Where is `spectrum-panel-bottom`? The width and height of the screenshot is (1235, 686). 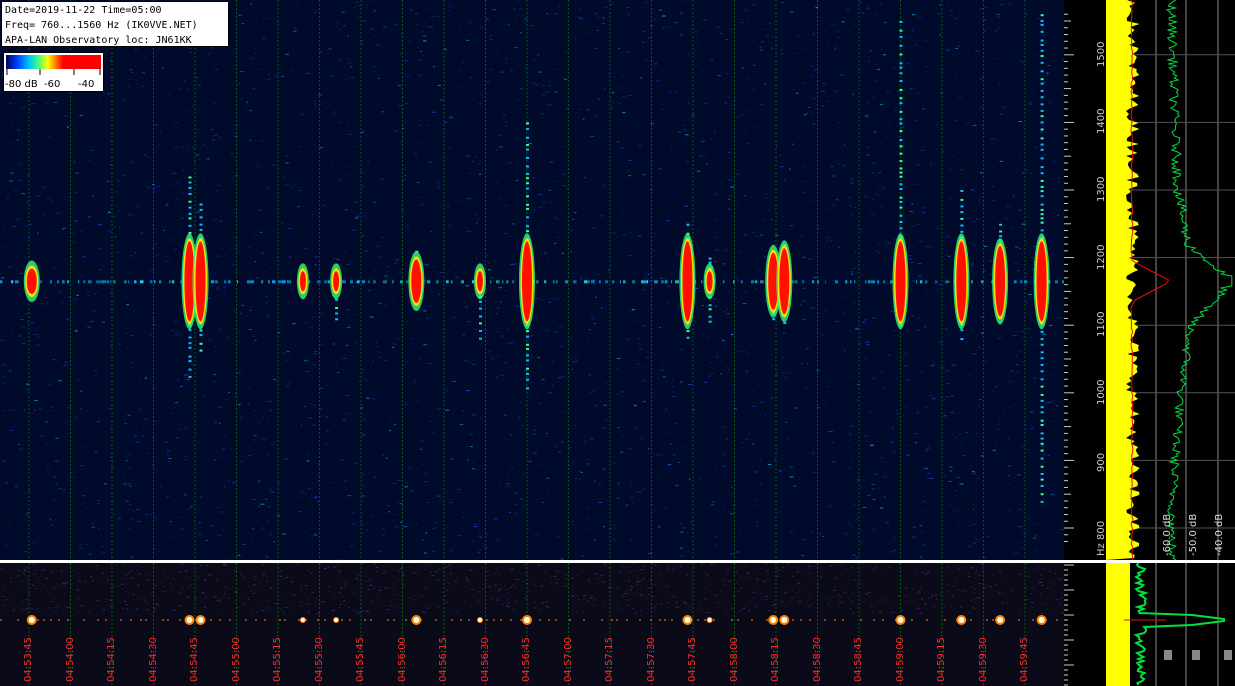 spectrum-panel-bottom is located at coordinates (1170, 624).